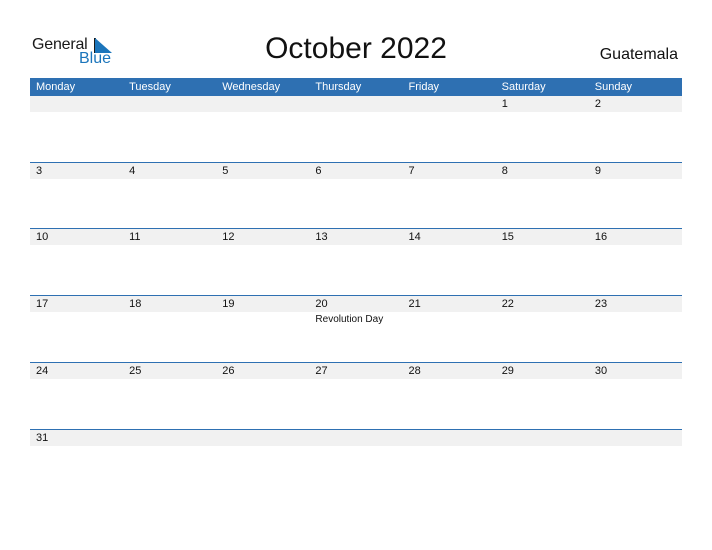  Describe the element at coordinates (613, 87) in the screenshot. I see `weekday-sunday: Sunday` at that location.